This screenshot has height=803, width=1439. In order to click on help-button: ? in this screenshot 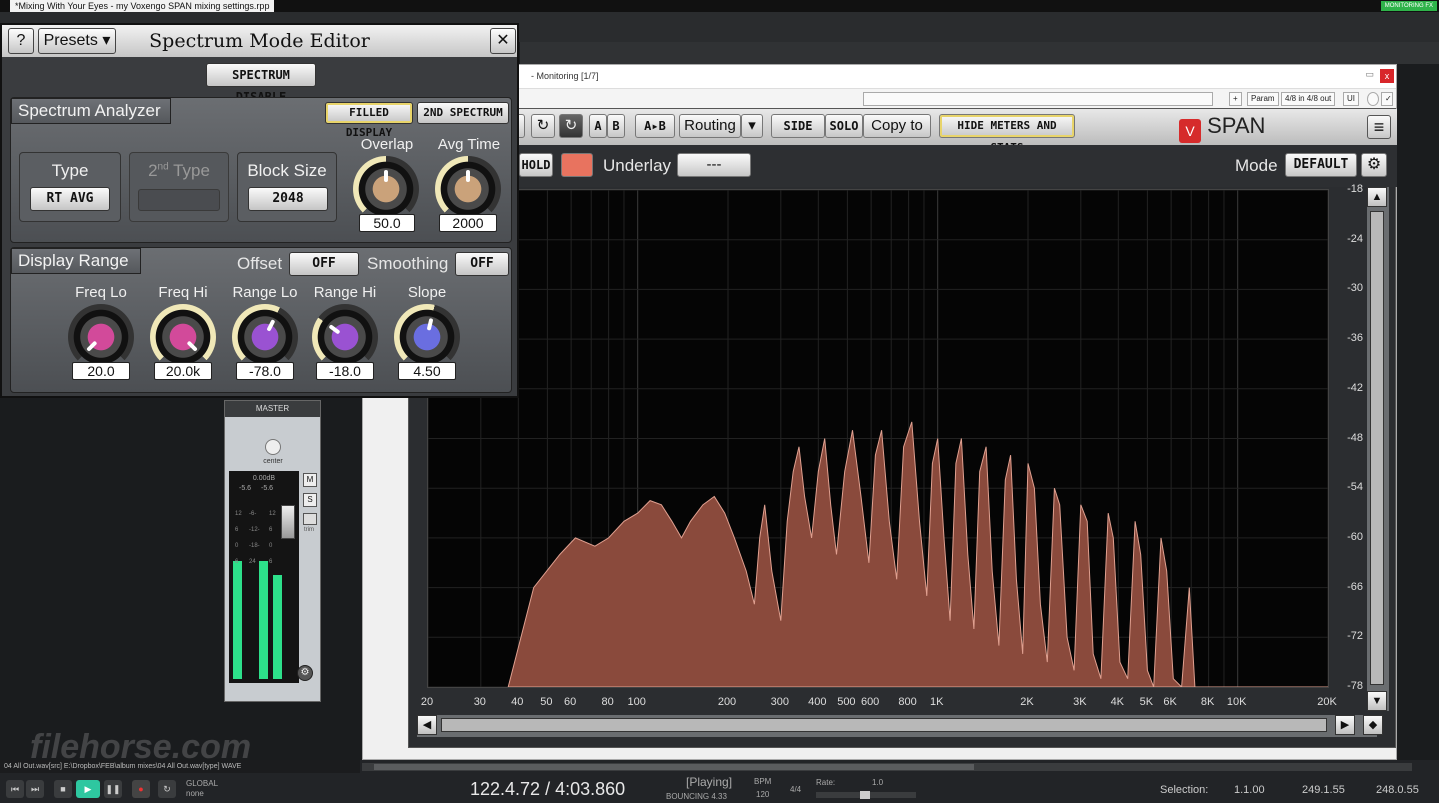, I will do `click(21, 41)`.